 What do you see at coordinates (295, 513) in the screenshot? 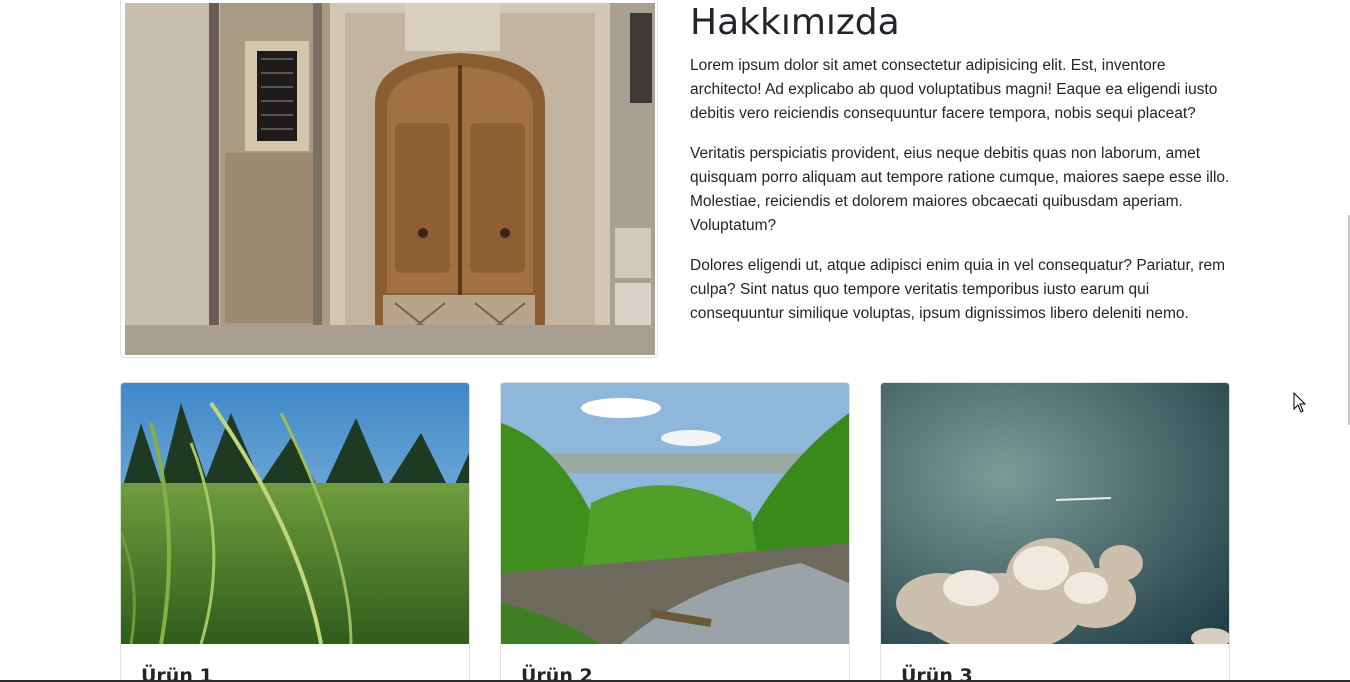
I see `grass-field-photo` at bounding box center [295, 513].